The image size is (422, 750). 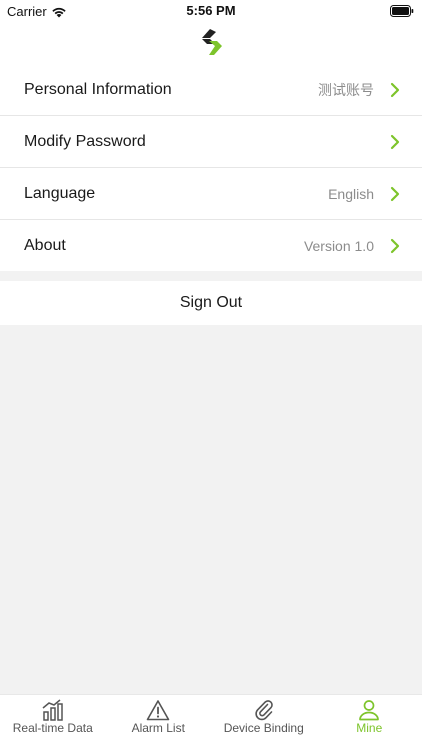 I want to click on version-value: Version 1.0, so click(x=338, y=245).